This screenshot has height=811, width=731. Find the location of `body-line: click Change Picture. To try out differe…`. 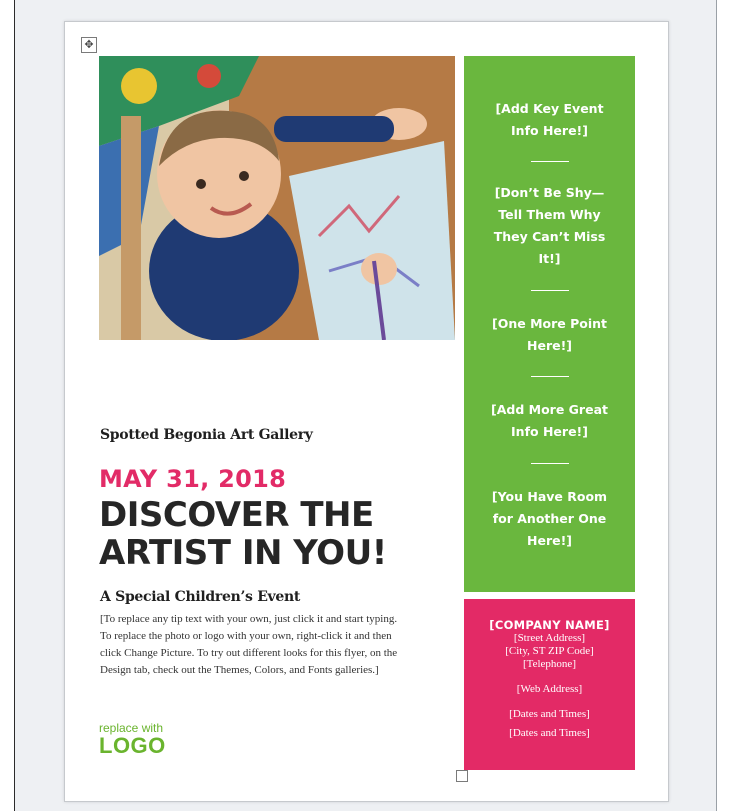

body-line: click Change Picture. To try out differe… is located at coordinates (249, 653).